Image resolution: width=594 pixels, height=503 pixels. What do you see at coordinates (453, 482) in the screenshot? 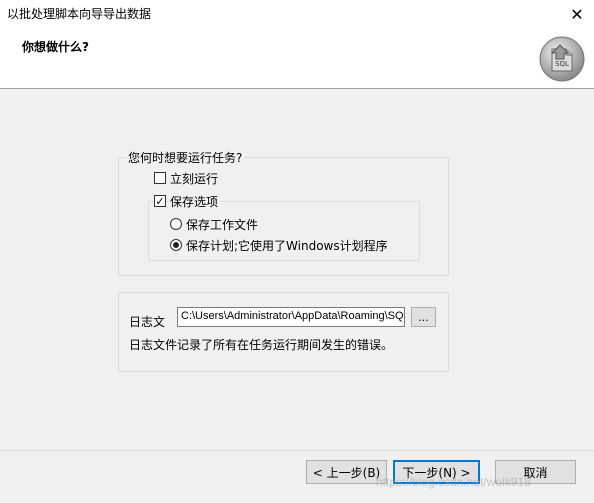
I see `watermark-text: https://blog.csdn.net/wolk918` at bounding box center [453, 482].